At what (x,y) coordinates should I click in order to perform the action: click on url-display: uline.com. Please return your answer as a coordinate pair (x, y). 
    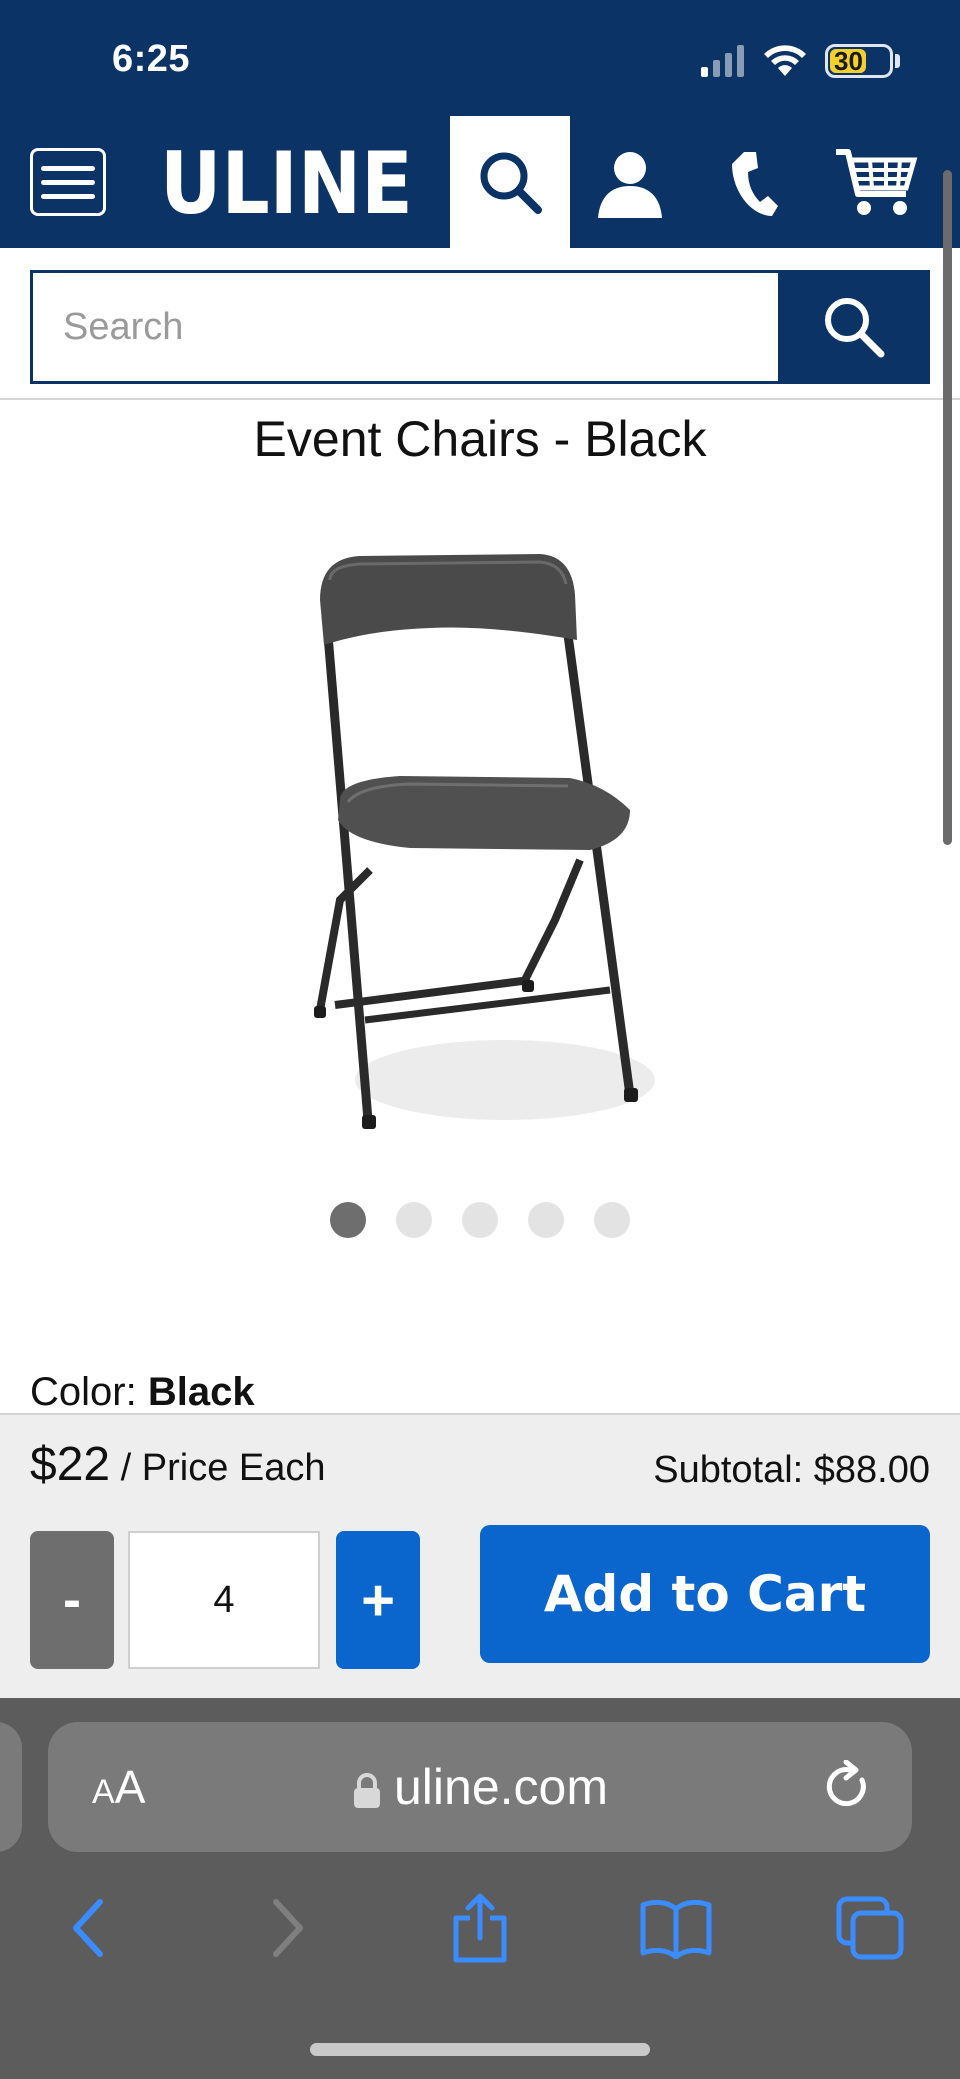
    Looking at the image, I should click on (480, 1787).